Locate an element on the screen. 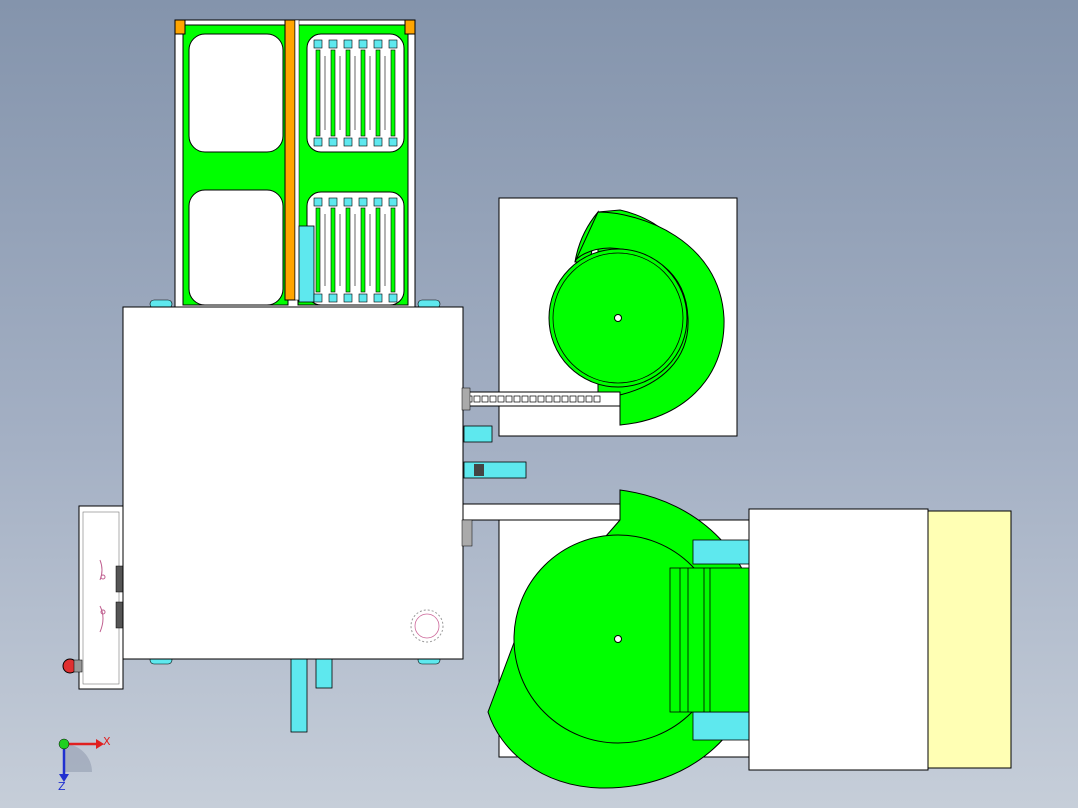 This screenshot has height=808, width=1078. main-block is located at coordinates (293, 483).